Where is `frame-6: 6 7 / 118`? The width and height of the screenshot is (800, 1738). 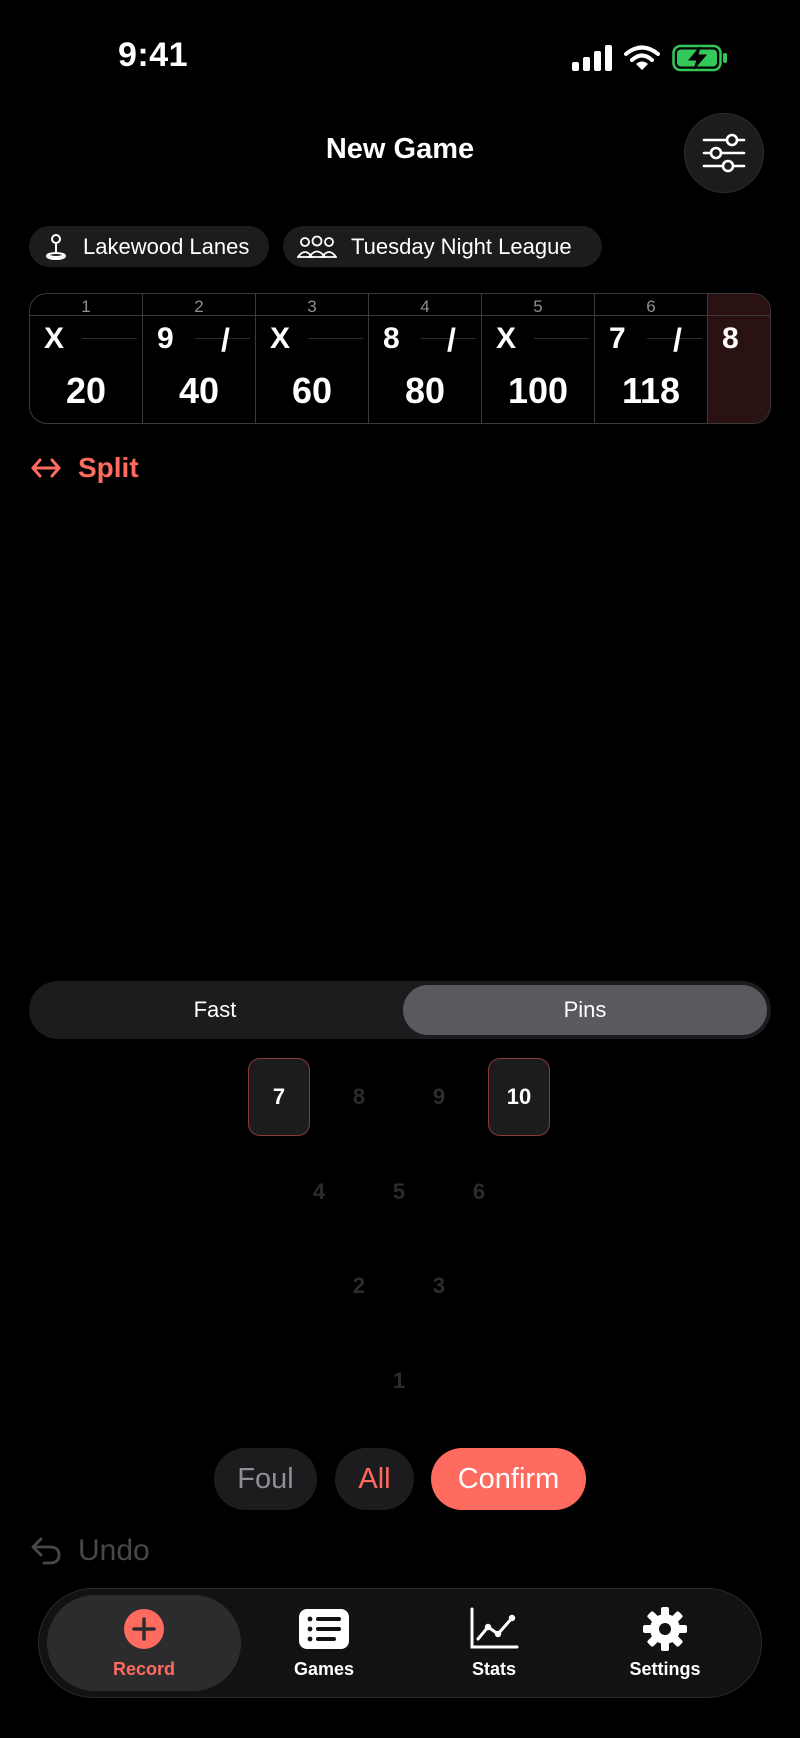
frame-6: 6 7 / 118 is located at coordinates (651, 358).